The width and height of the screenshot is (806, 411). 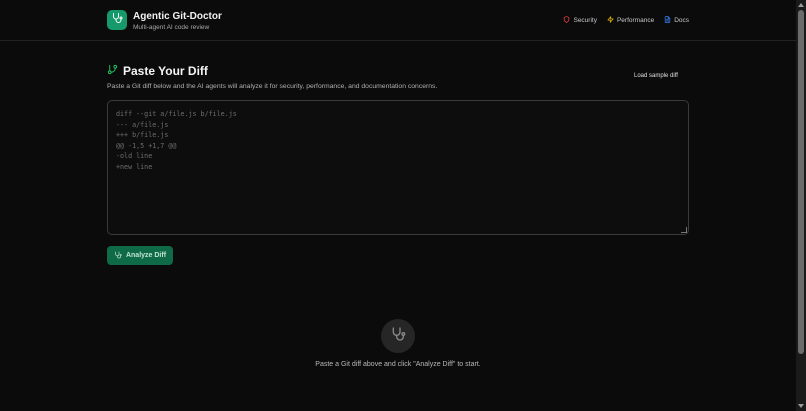 I want to click on shield-icon, so click(x=566, y=20).